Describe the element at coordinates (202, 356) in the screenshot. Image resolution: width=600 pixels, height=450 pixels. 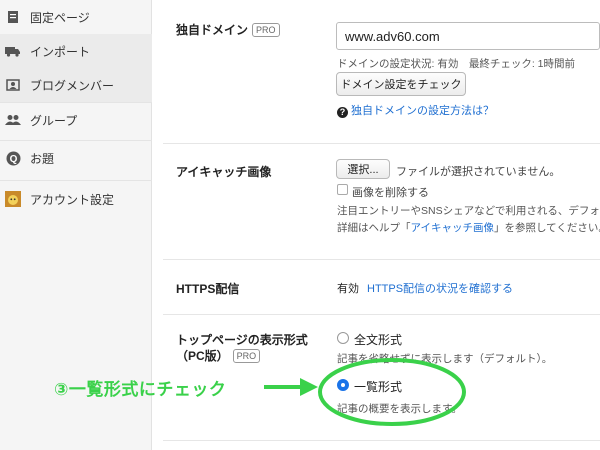
I see `toppage-sublabel-text: （PC版）` at that location.